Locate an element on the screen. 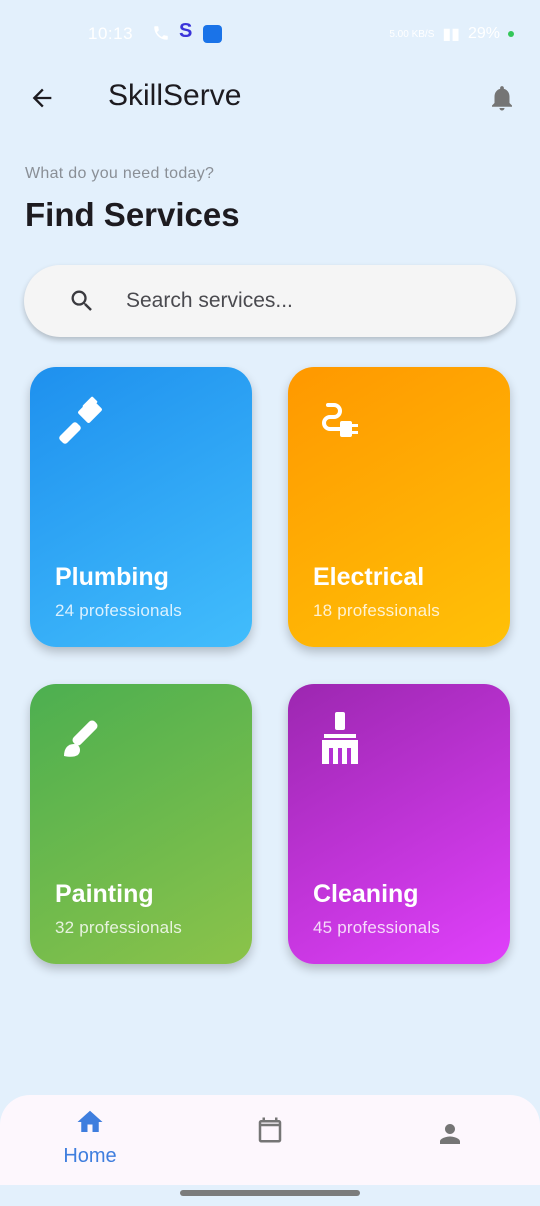 This screenshot has height=1206, width=540. bell-icon is located at coordinates (502, 98).